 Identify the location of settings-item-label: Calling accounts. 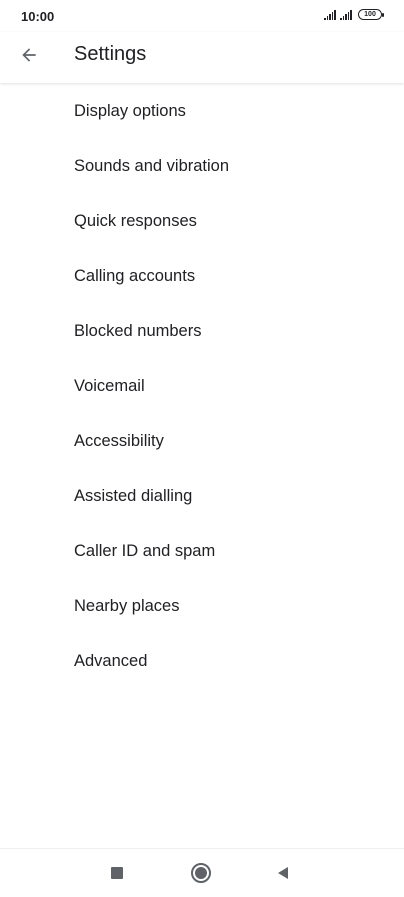
(135, 276).